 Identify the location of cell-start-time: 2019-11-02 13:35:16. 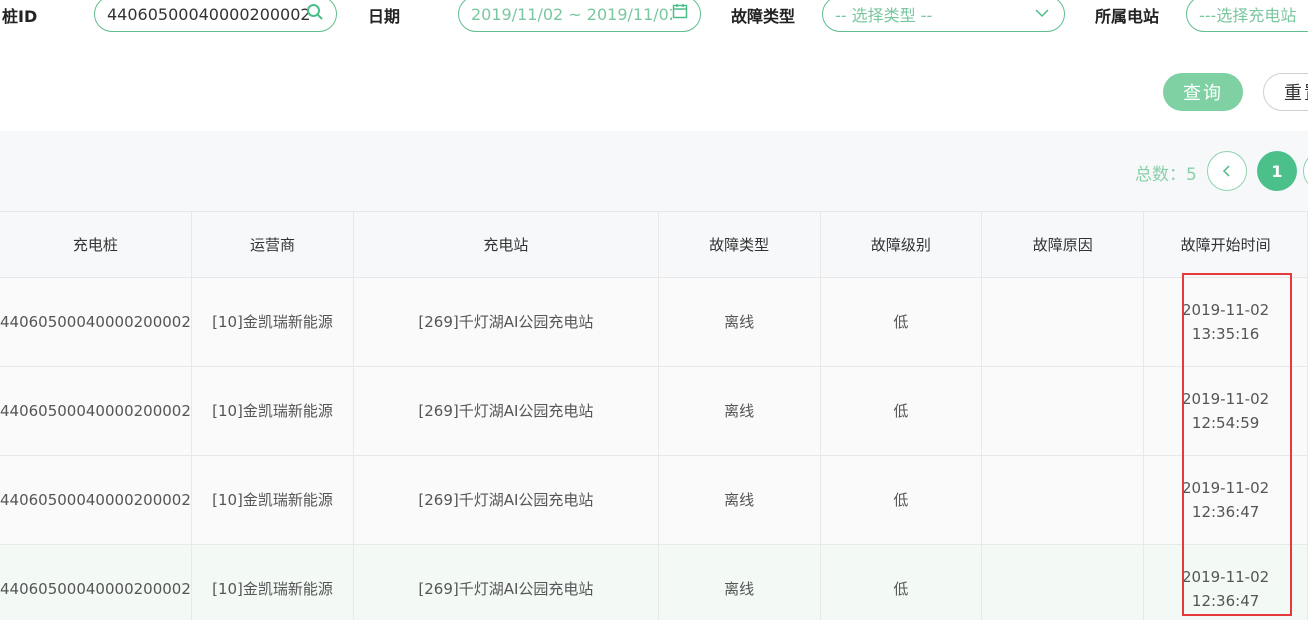
(1225, 322).